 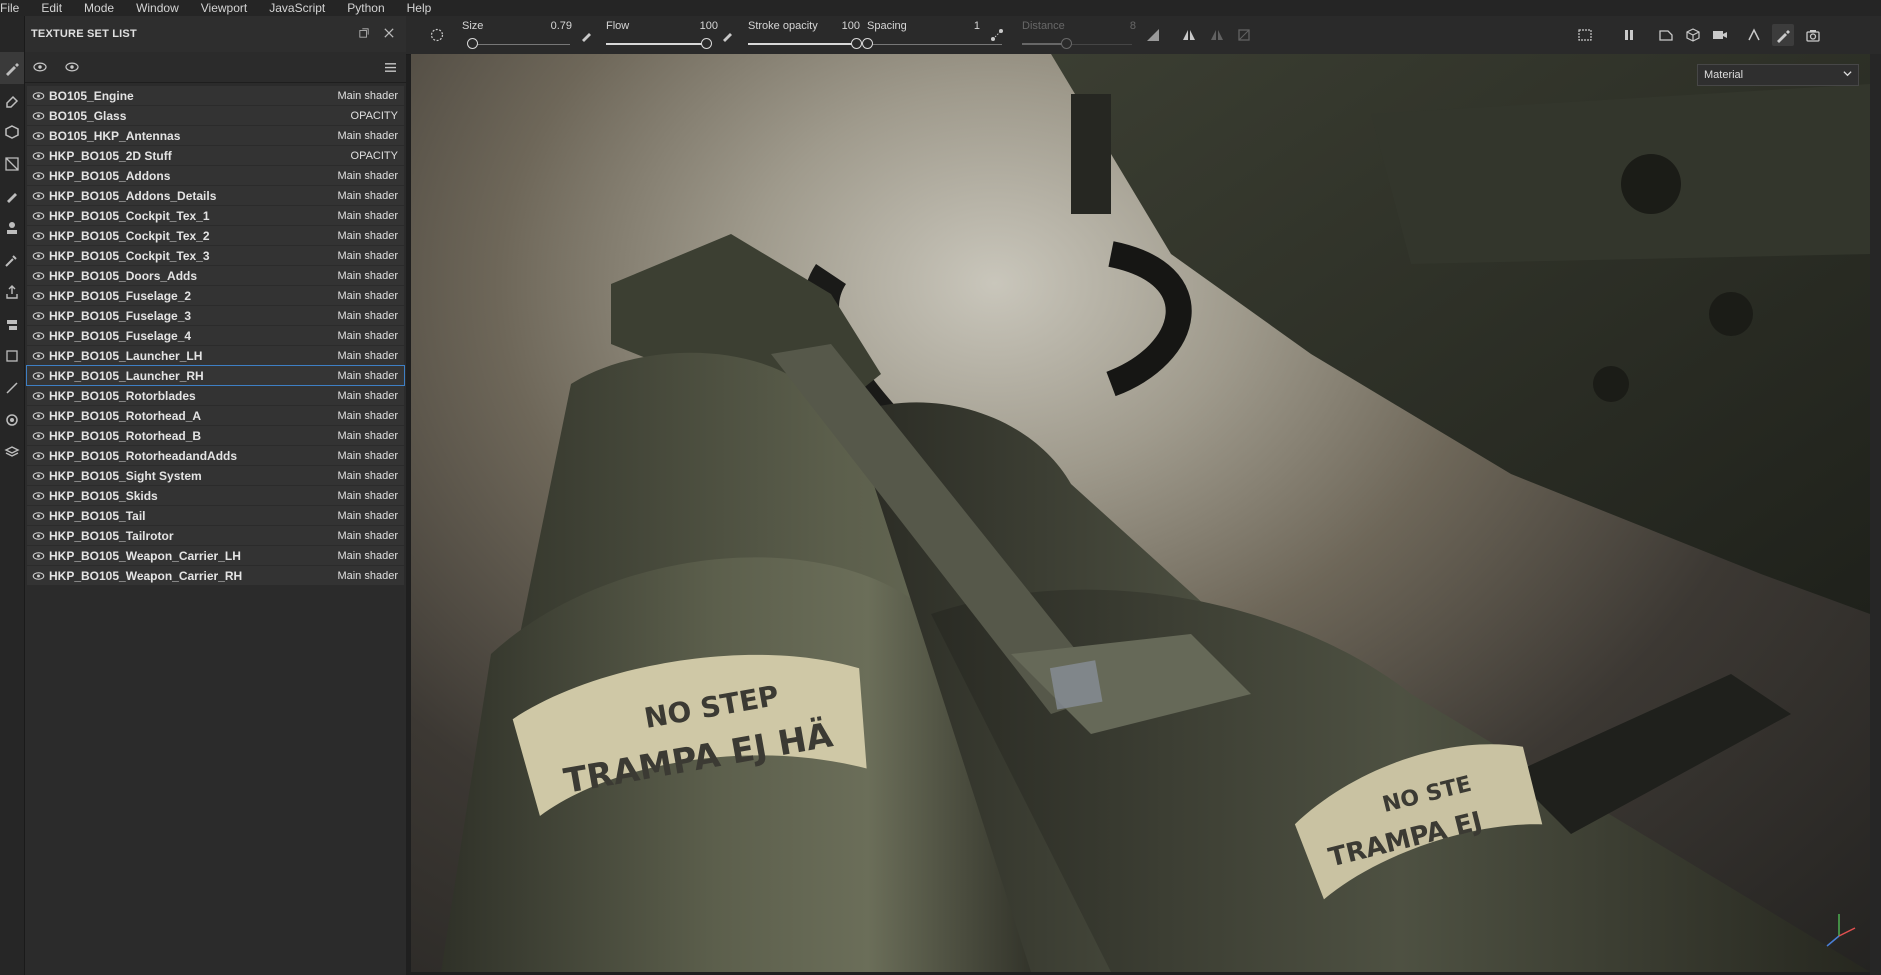 What do you see at coordinates (997, 35) in the screenshot?
I see `lazy-mouse-icon` at bounding box center [997, 35].